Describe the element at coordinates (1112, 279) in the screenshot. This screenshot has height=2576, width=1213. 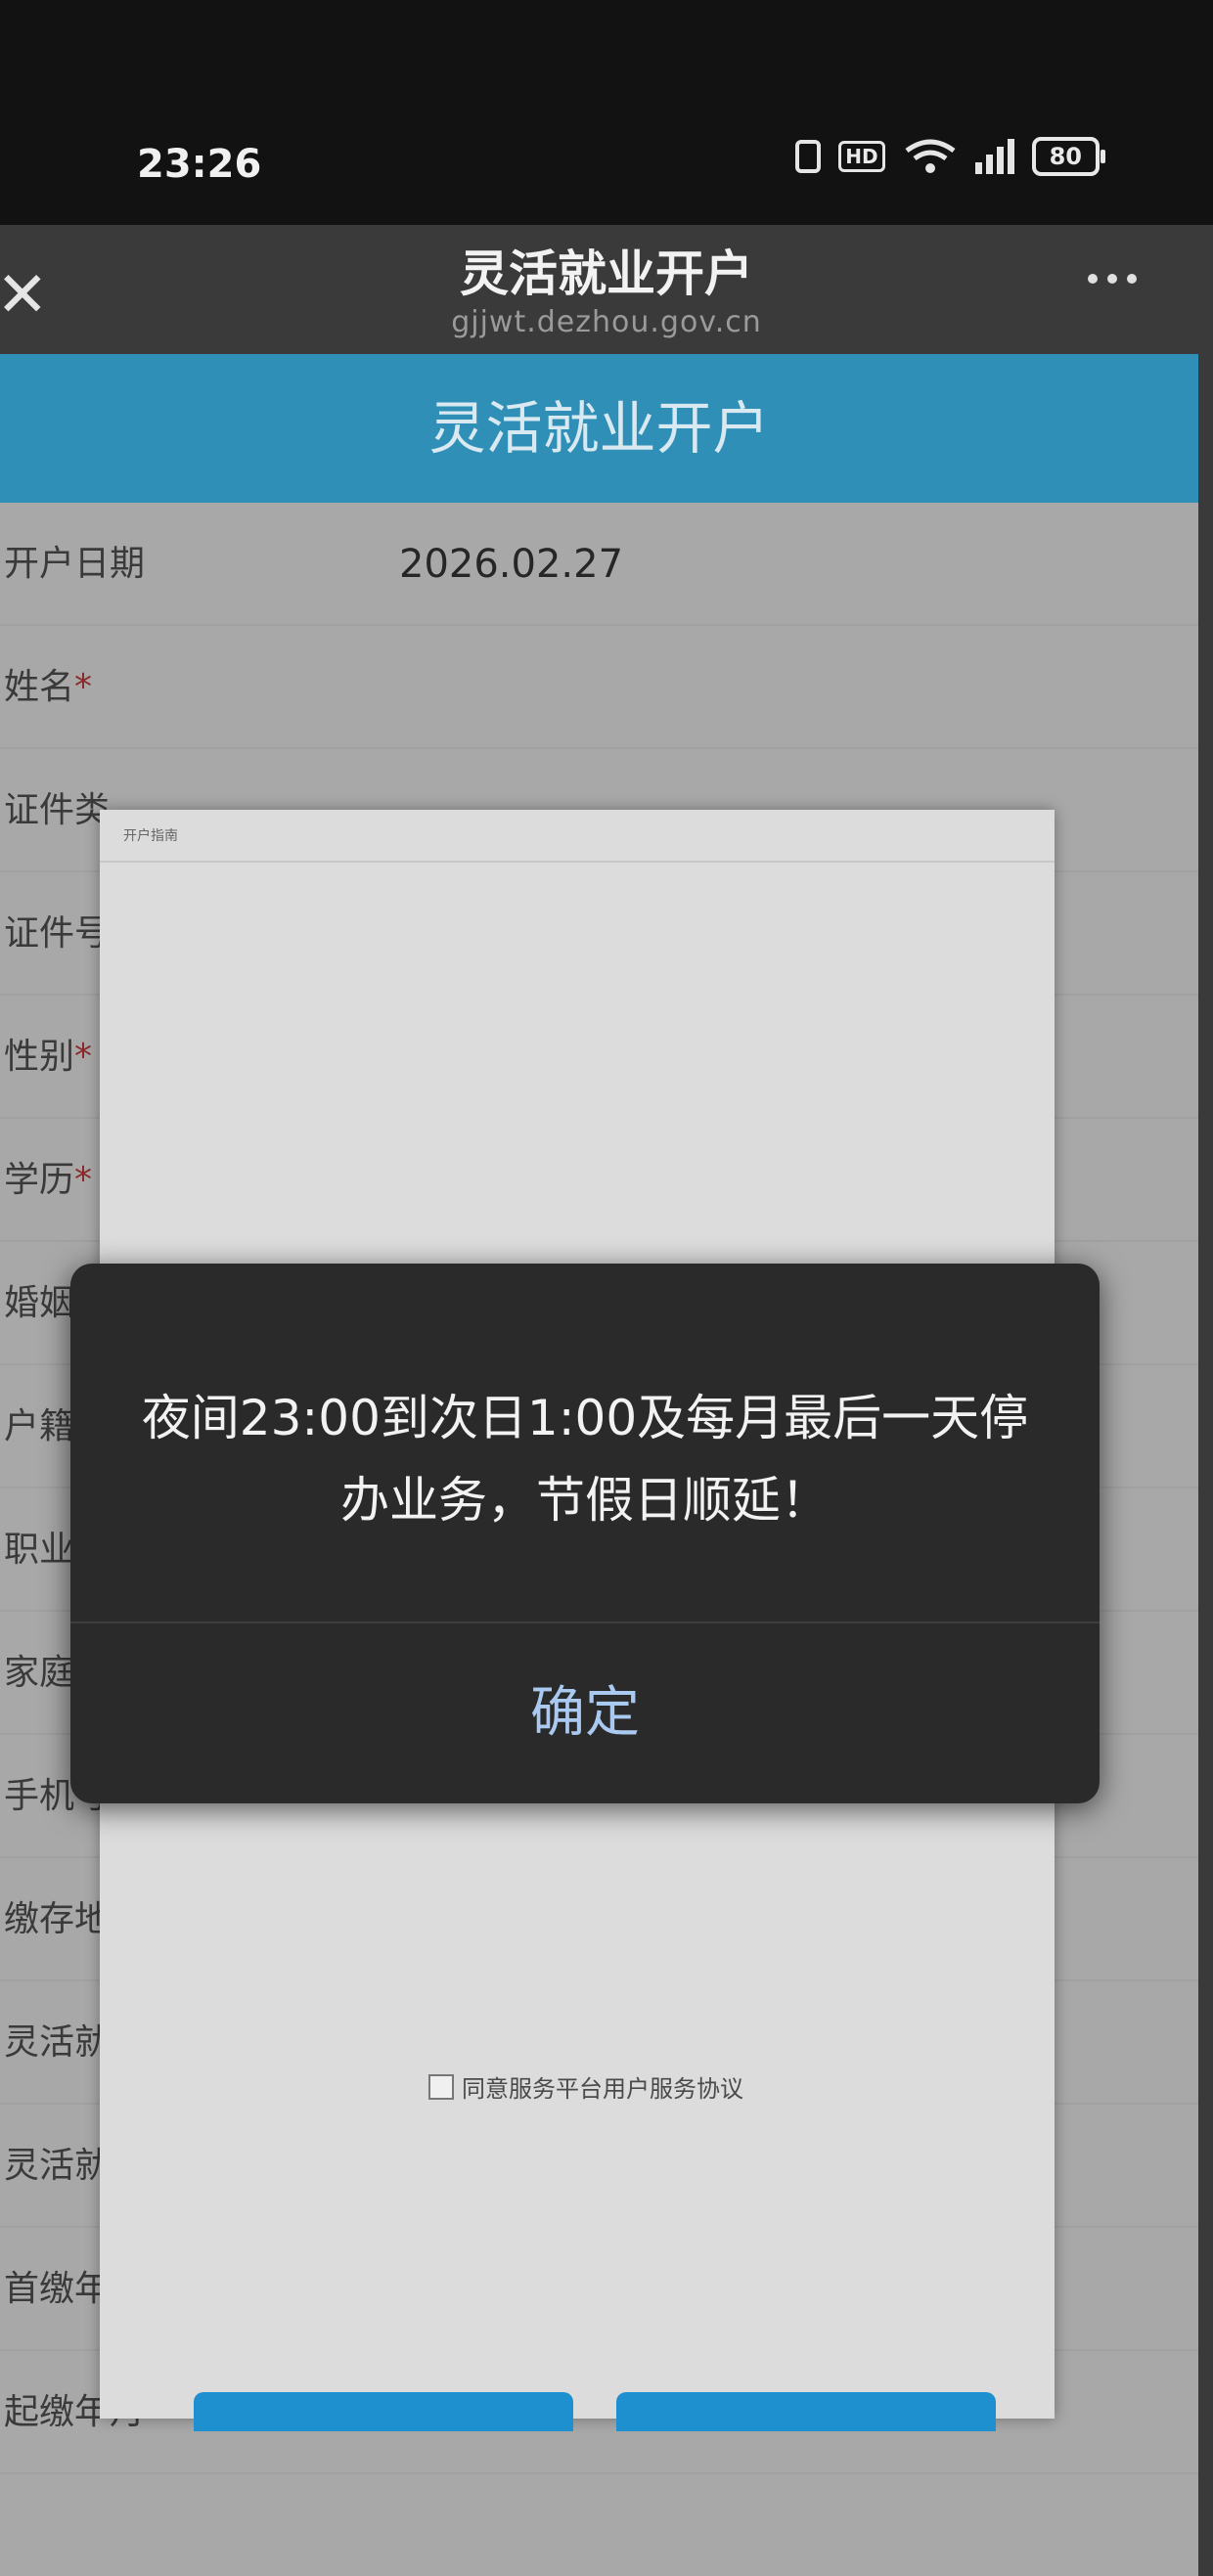
I see `more-icon` at that location.